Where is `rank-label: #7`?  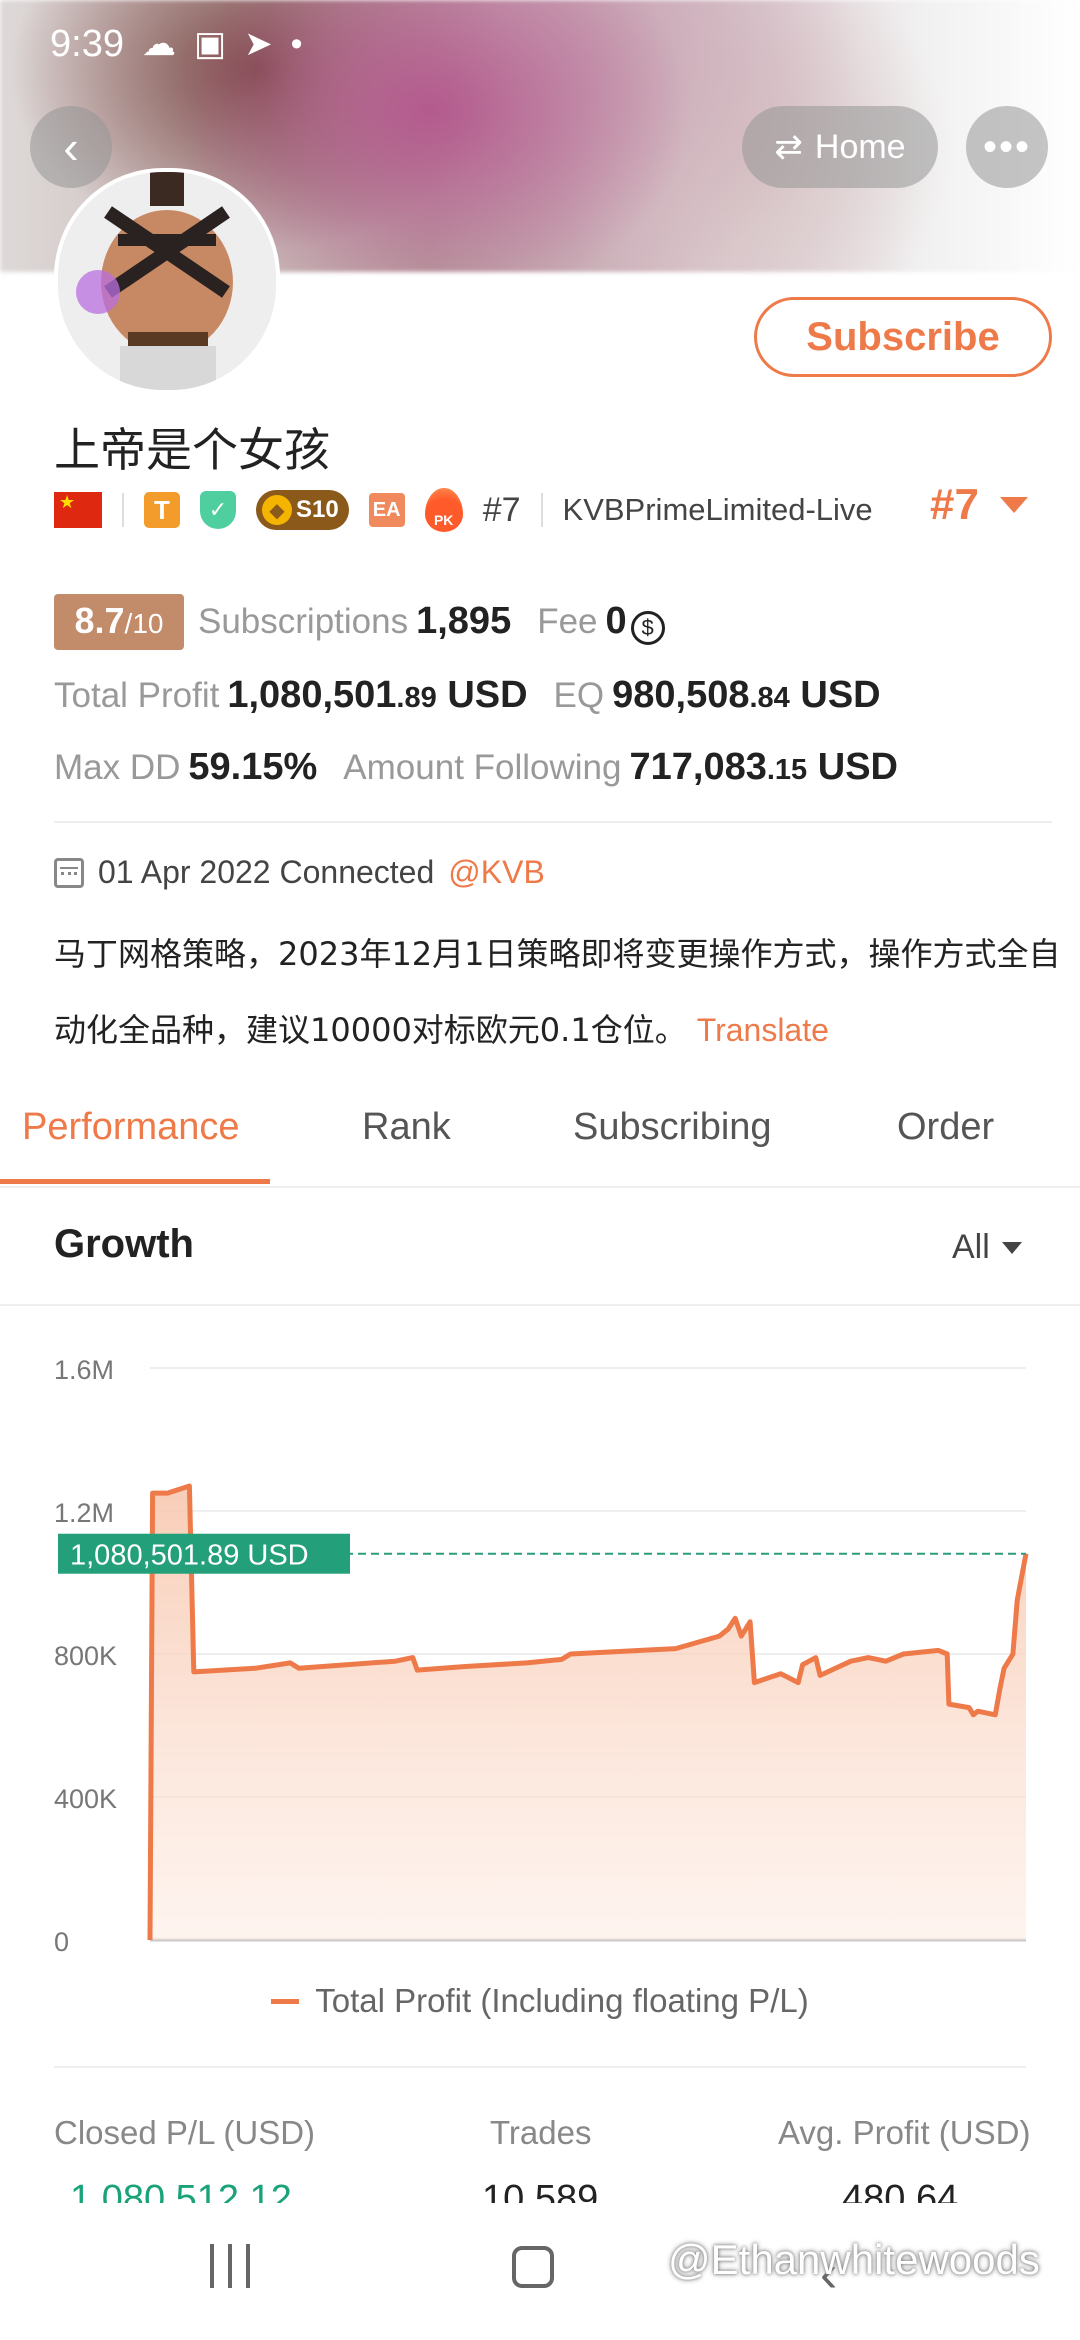 rank-label: #7 is located at coordinates (501, 509).